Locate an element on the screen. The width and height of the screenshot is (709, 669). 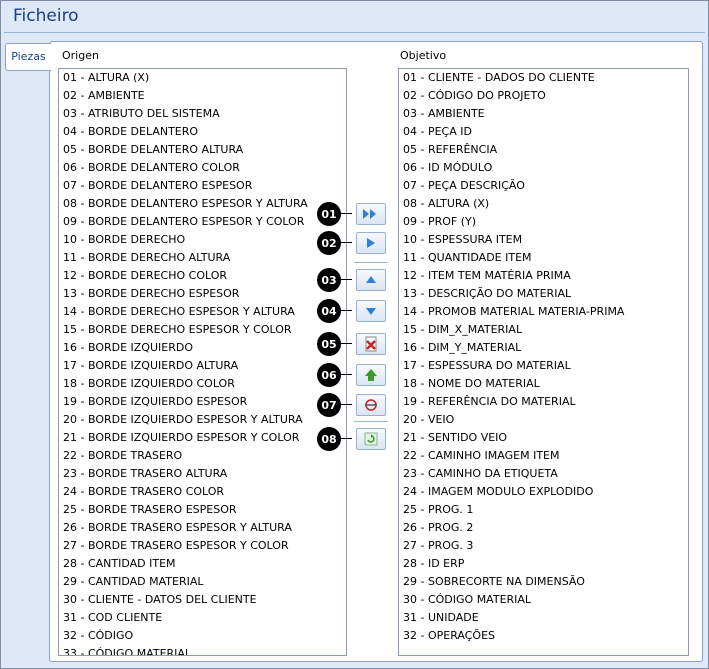
separator-icon is located at coordinates (371, 405).